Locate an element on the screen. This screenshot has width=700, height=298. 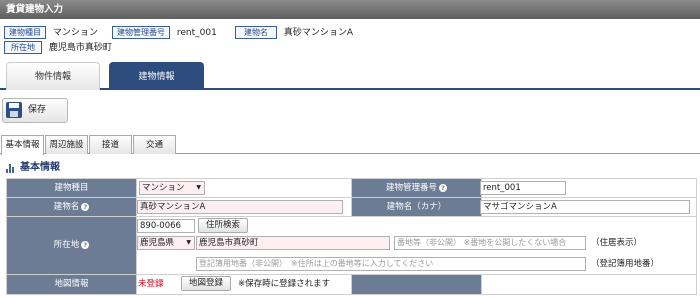
label-building-kana-text: 建物名（カナ） is located at coordinates (416, 207).